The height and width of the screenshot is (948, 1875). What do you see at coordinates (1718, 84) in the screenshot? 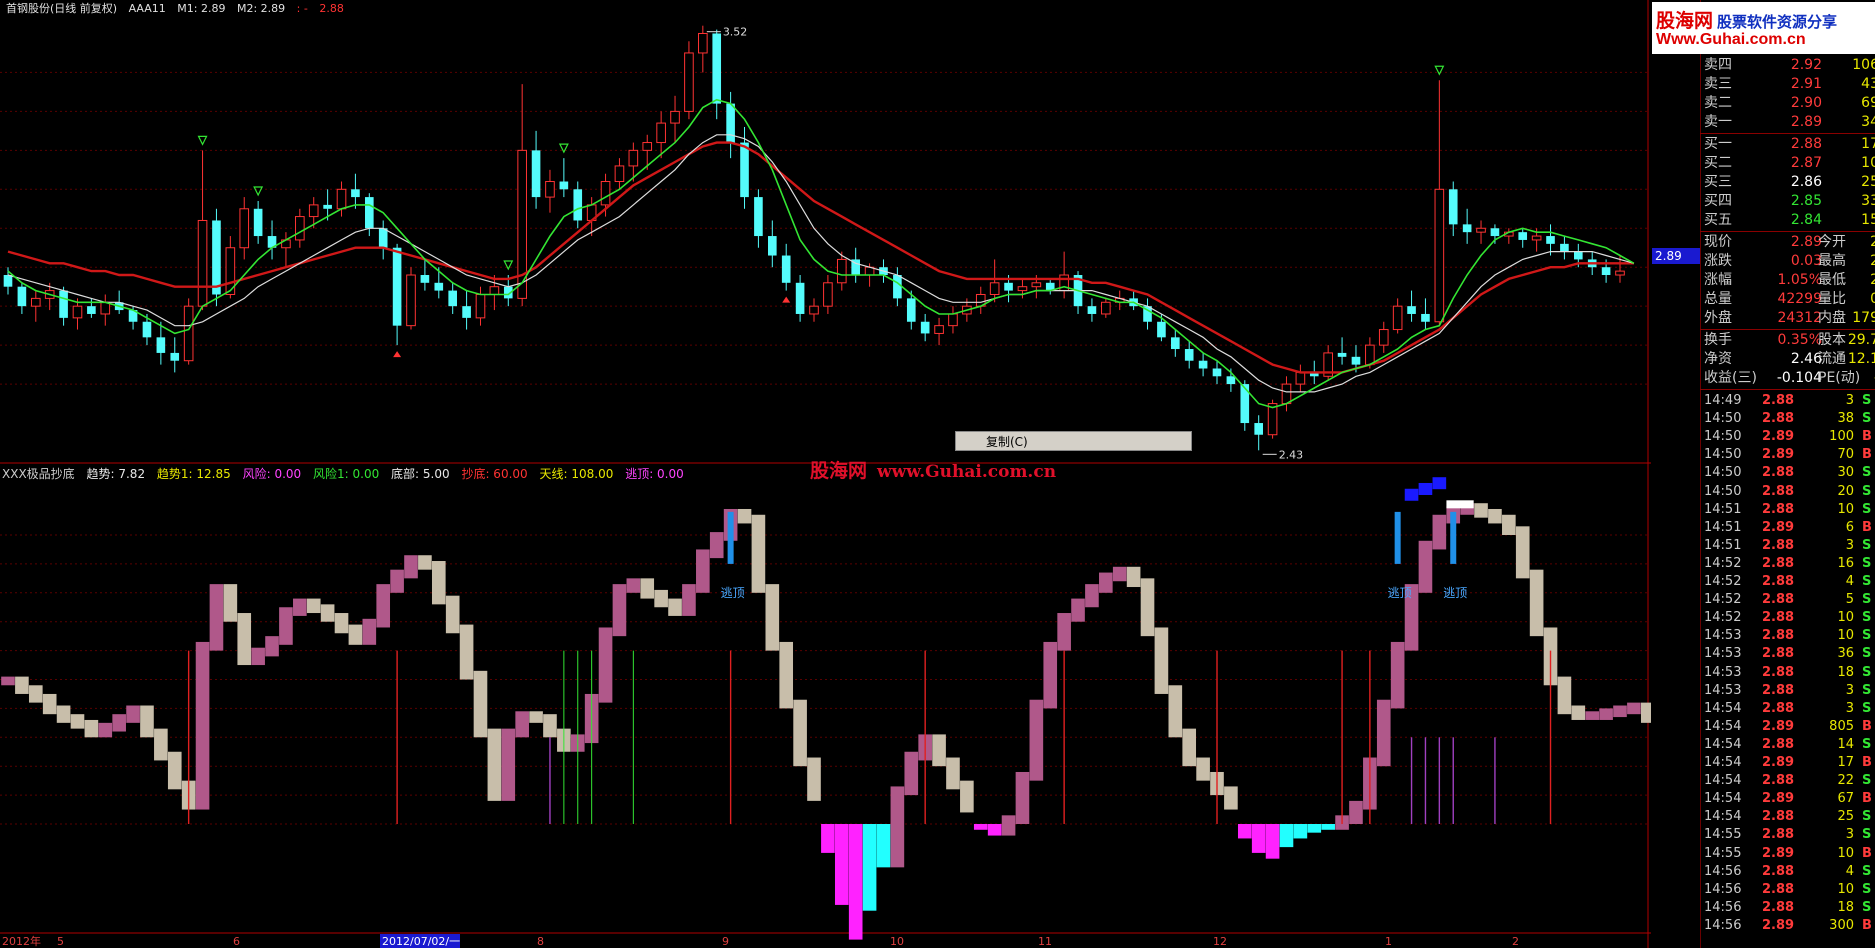
I see `ask-row-cell: 卖三` at bounding box center [1718, 84].